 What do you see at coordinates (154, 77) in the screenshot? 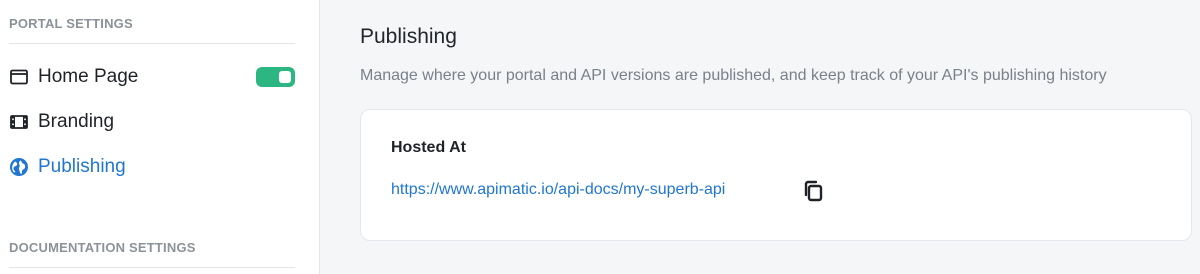
I see `sidebar-item-home-page: Home Page` at bounding box center [154, 77].